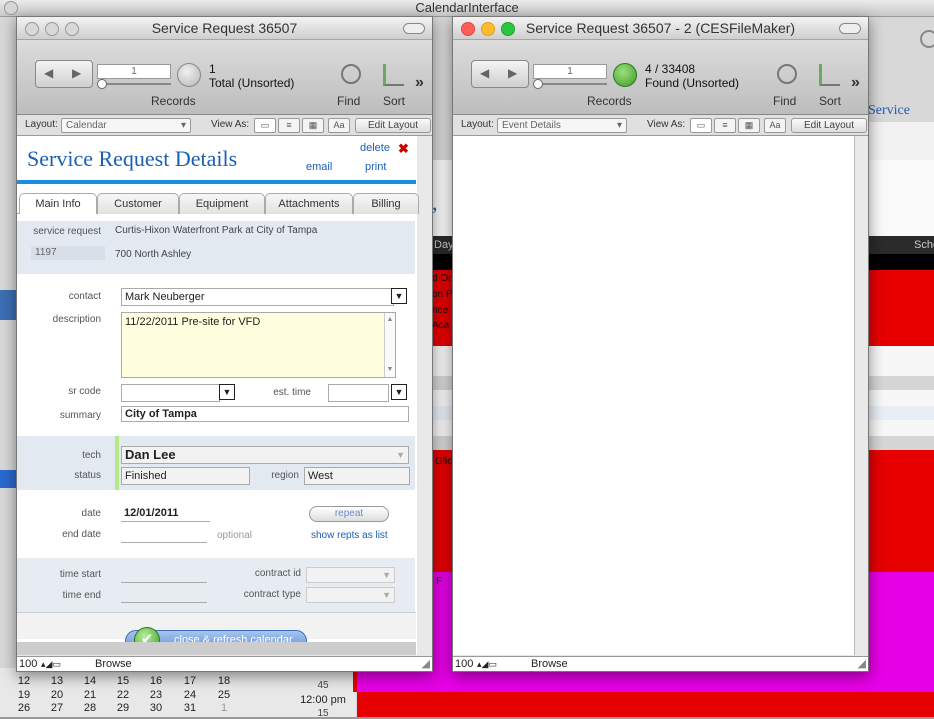 The width and height of the screenshot is (934, 719). I want to click on mini-calendar-day: 25, so click(224, 695).